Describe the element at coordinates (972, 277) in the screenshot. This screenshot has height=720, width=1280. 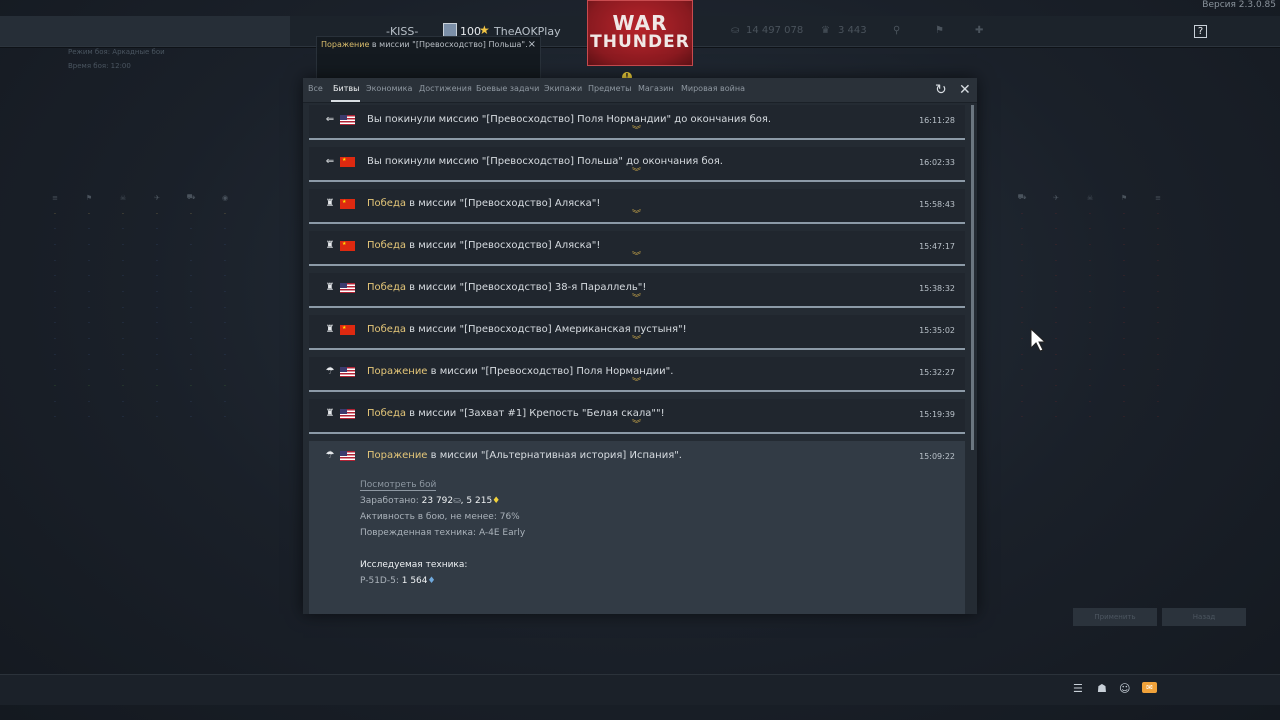
I see `scrollbar` at that location.